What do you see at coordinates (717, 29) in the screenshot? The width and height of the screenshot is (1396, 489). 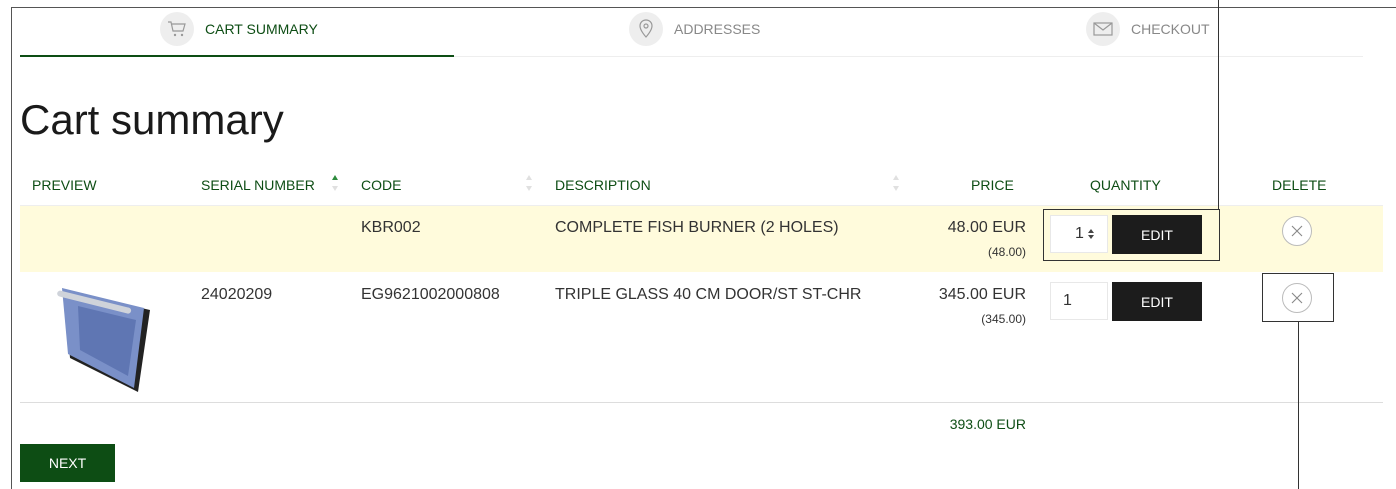 I see `step-label: ADDRESSES` at bounding box center [717, 29].